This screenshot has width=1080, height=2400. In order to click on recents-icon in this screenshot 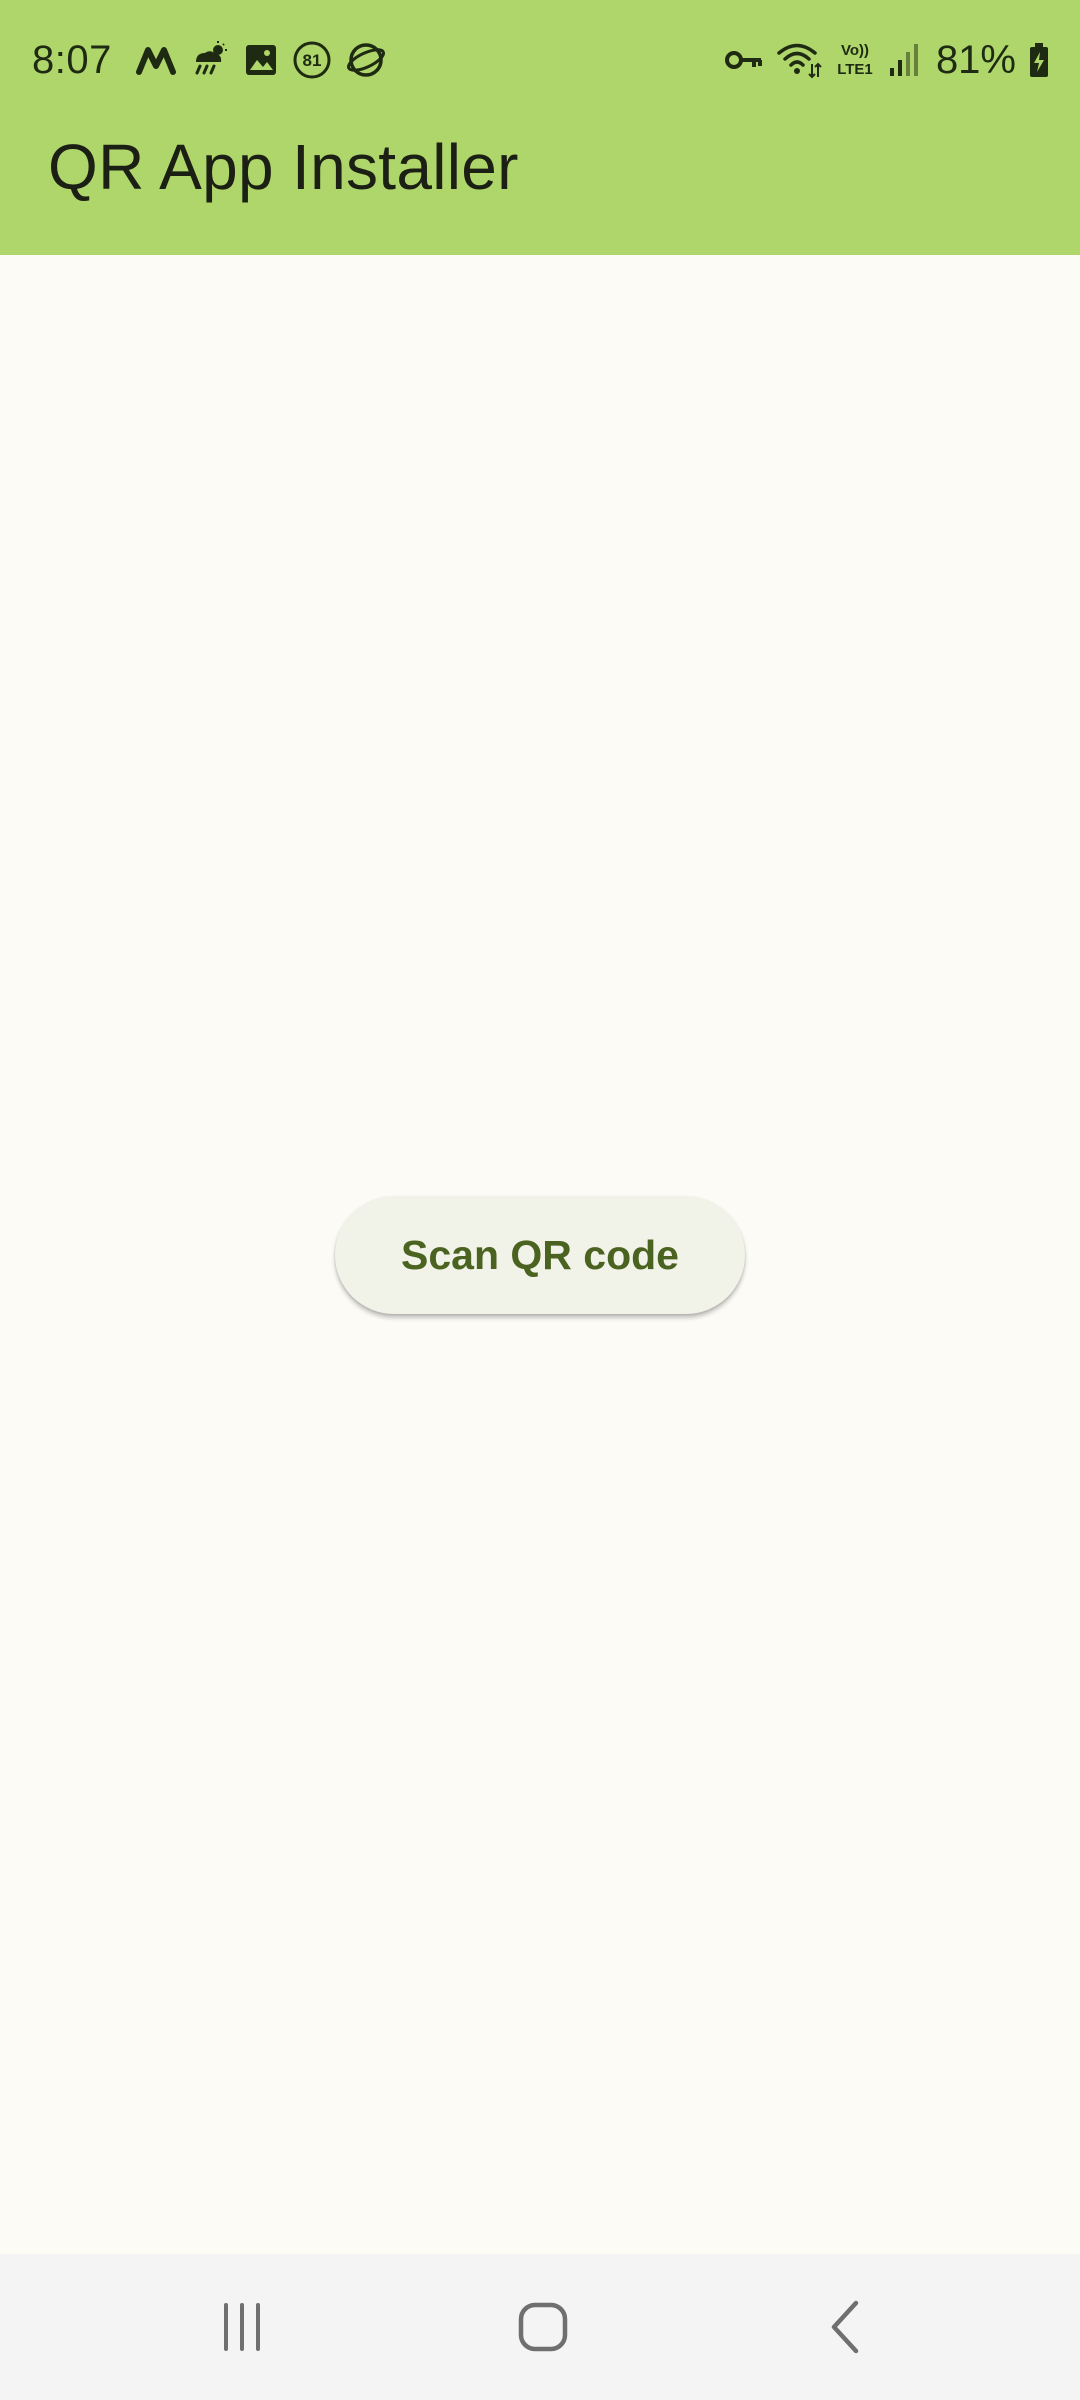, I will do `click(242, 2327)`.